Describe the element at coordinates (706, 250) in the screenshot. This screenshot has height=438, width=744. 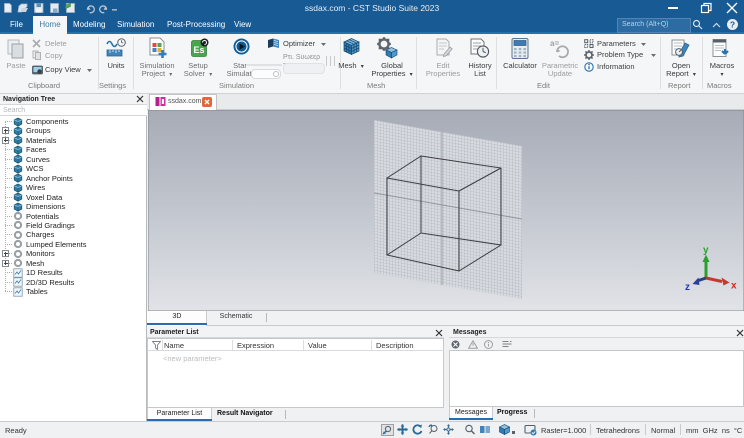
I see `svg-text: y` at that location.